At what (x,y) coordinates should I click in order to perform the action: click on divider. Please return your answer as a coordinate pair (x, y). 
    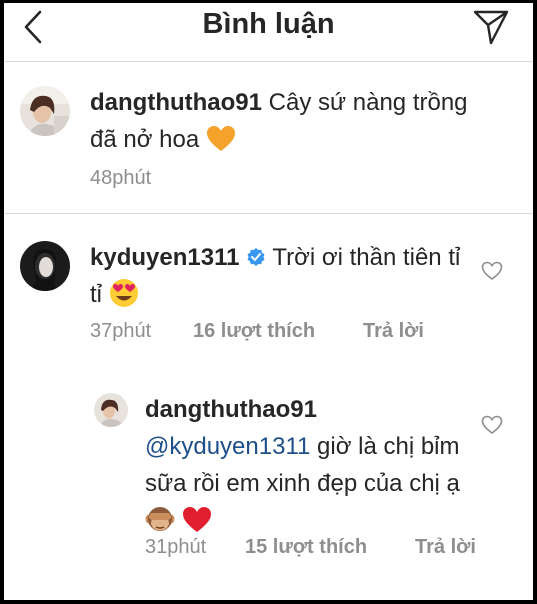
    Looking at the image, I should click on (268, 213).